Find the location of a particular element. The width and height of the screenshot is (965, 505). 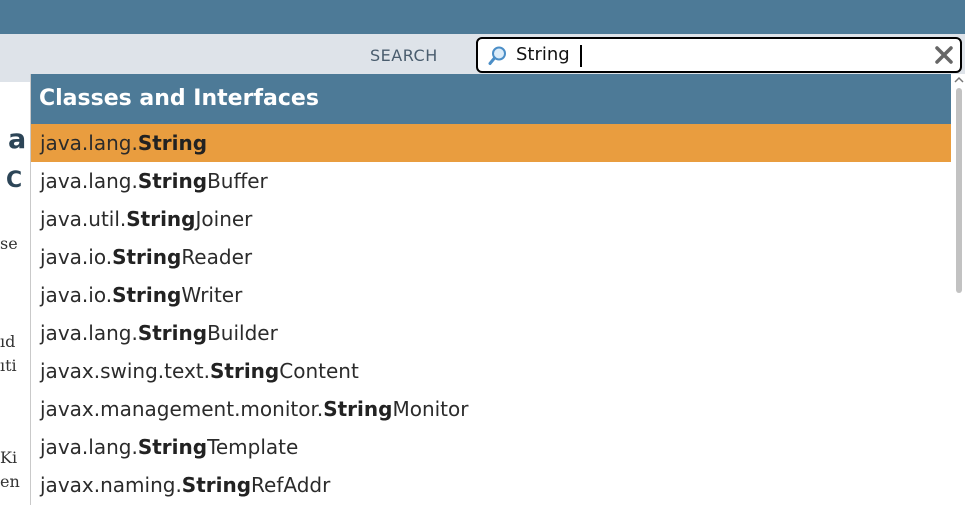

scroll-up-arrow-icon is located at coordinates (959, 80).